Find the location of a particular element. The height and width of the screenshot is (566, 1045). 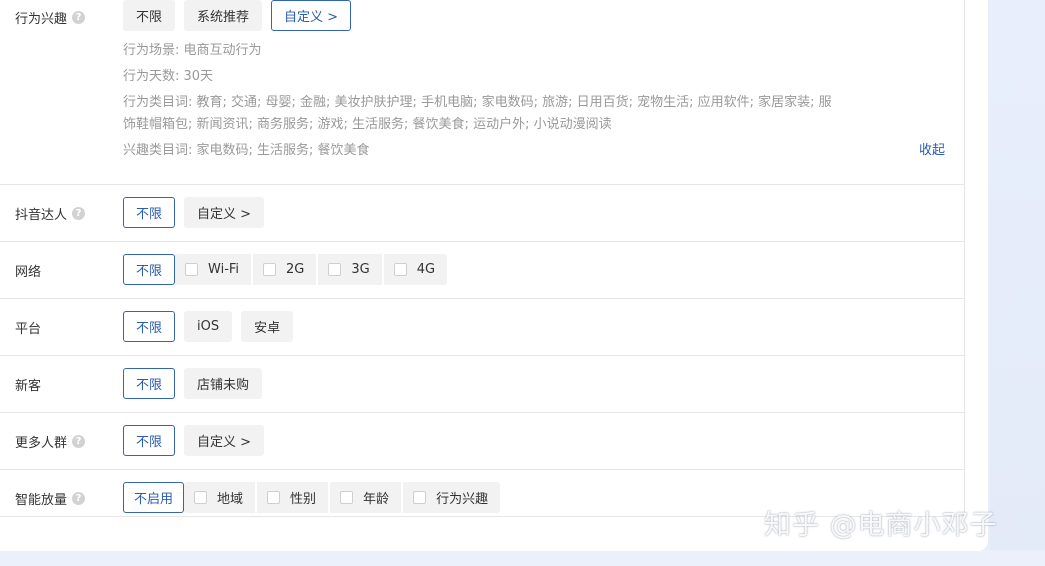

douyin-label: 抖音达人 ? is located at coordinates (50, 213).